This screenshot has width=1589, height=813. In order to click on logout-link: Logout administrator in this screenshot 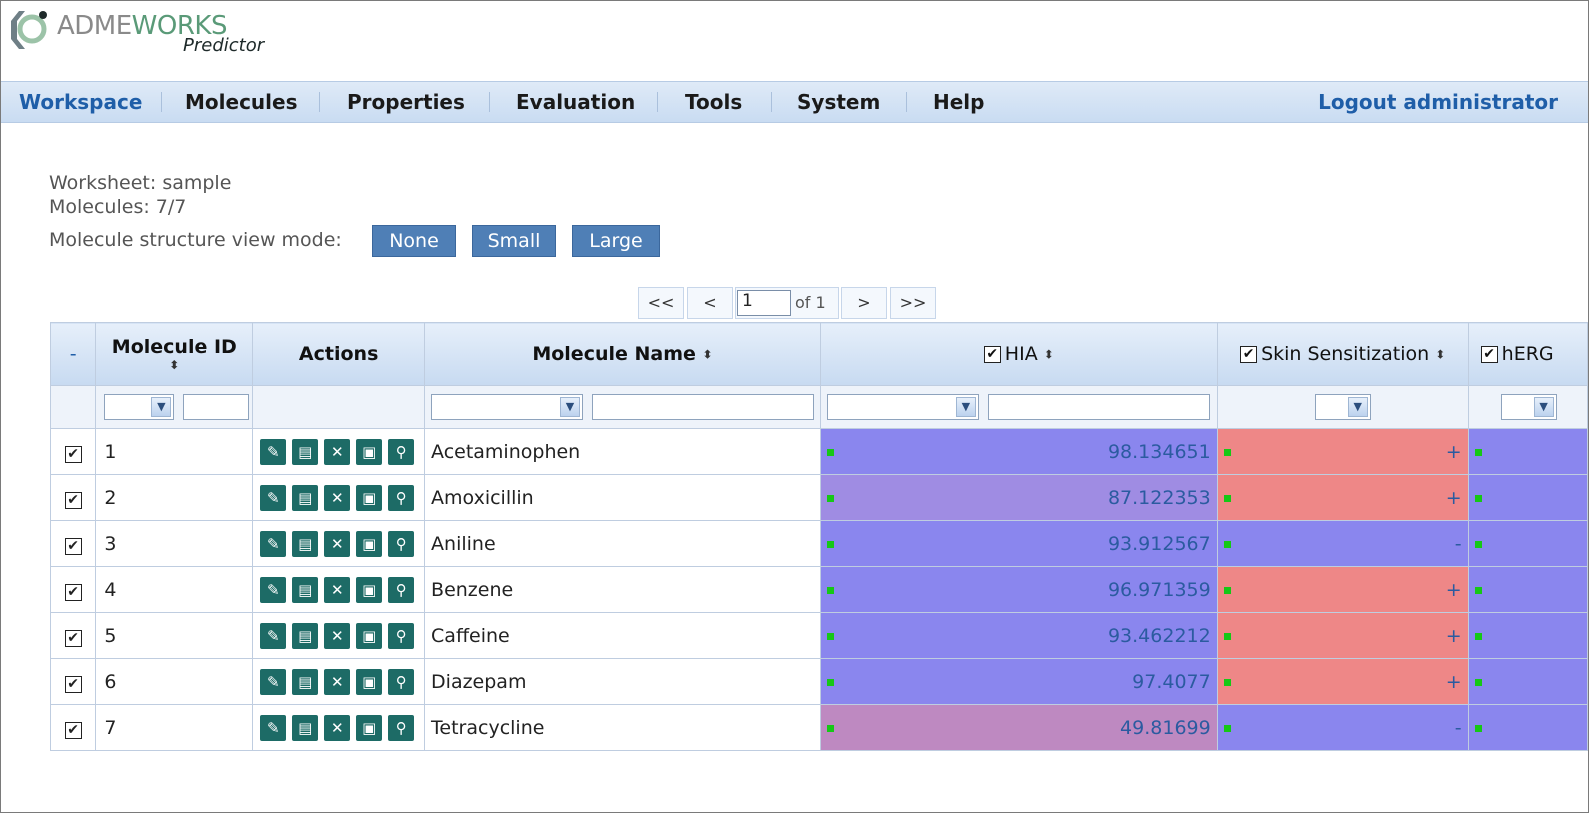, I will do `click(1438, 102)`.